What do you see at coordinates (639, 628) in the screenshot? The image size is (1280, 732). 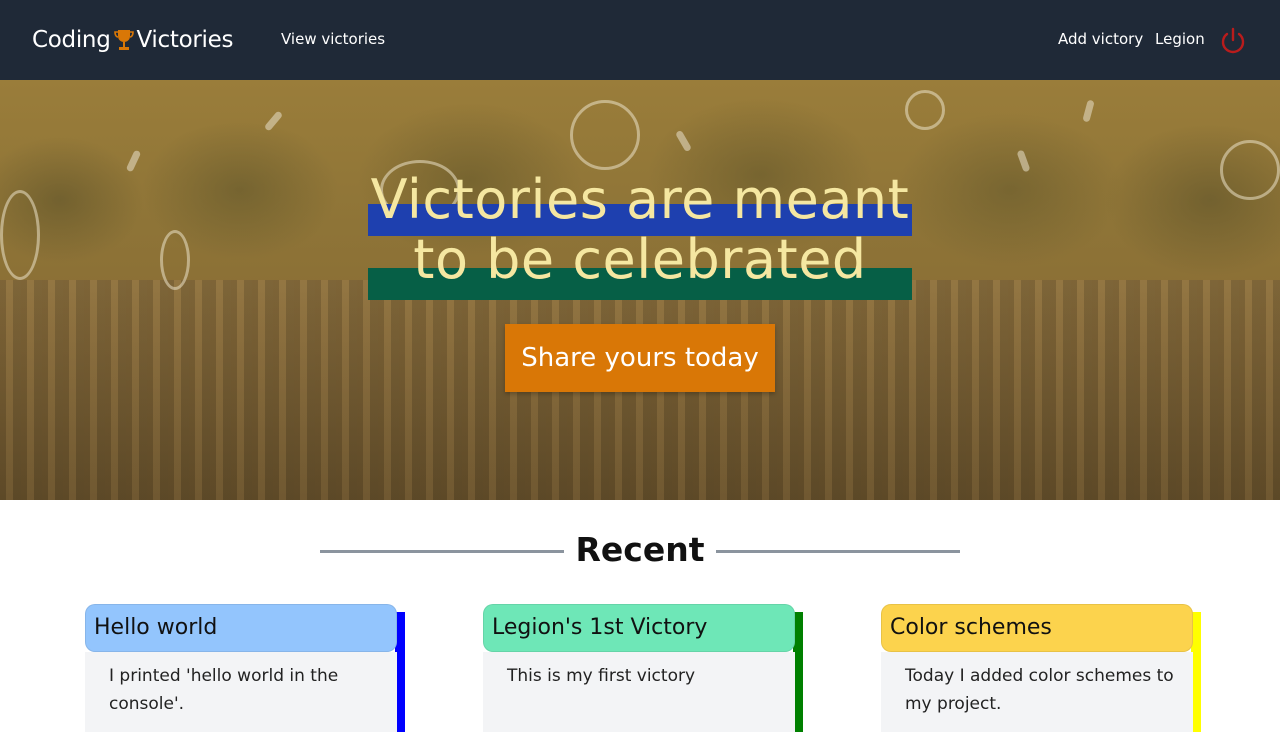 I see `card-title: Legion's 1st Victory` at bounding box center [639, 628].